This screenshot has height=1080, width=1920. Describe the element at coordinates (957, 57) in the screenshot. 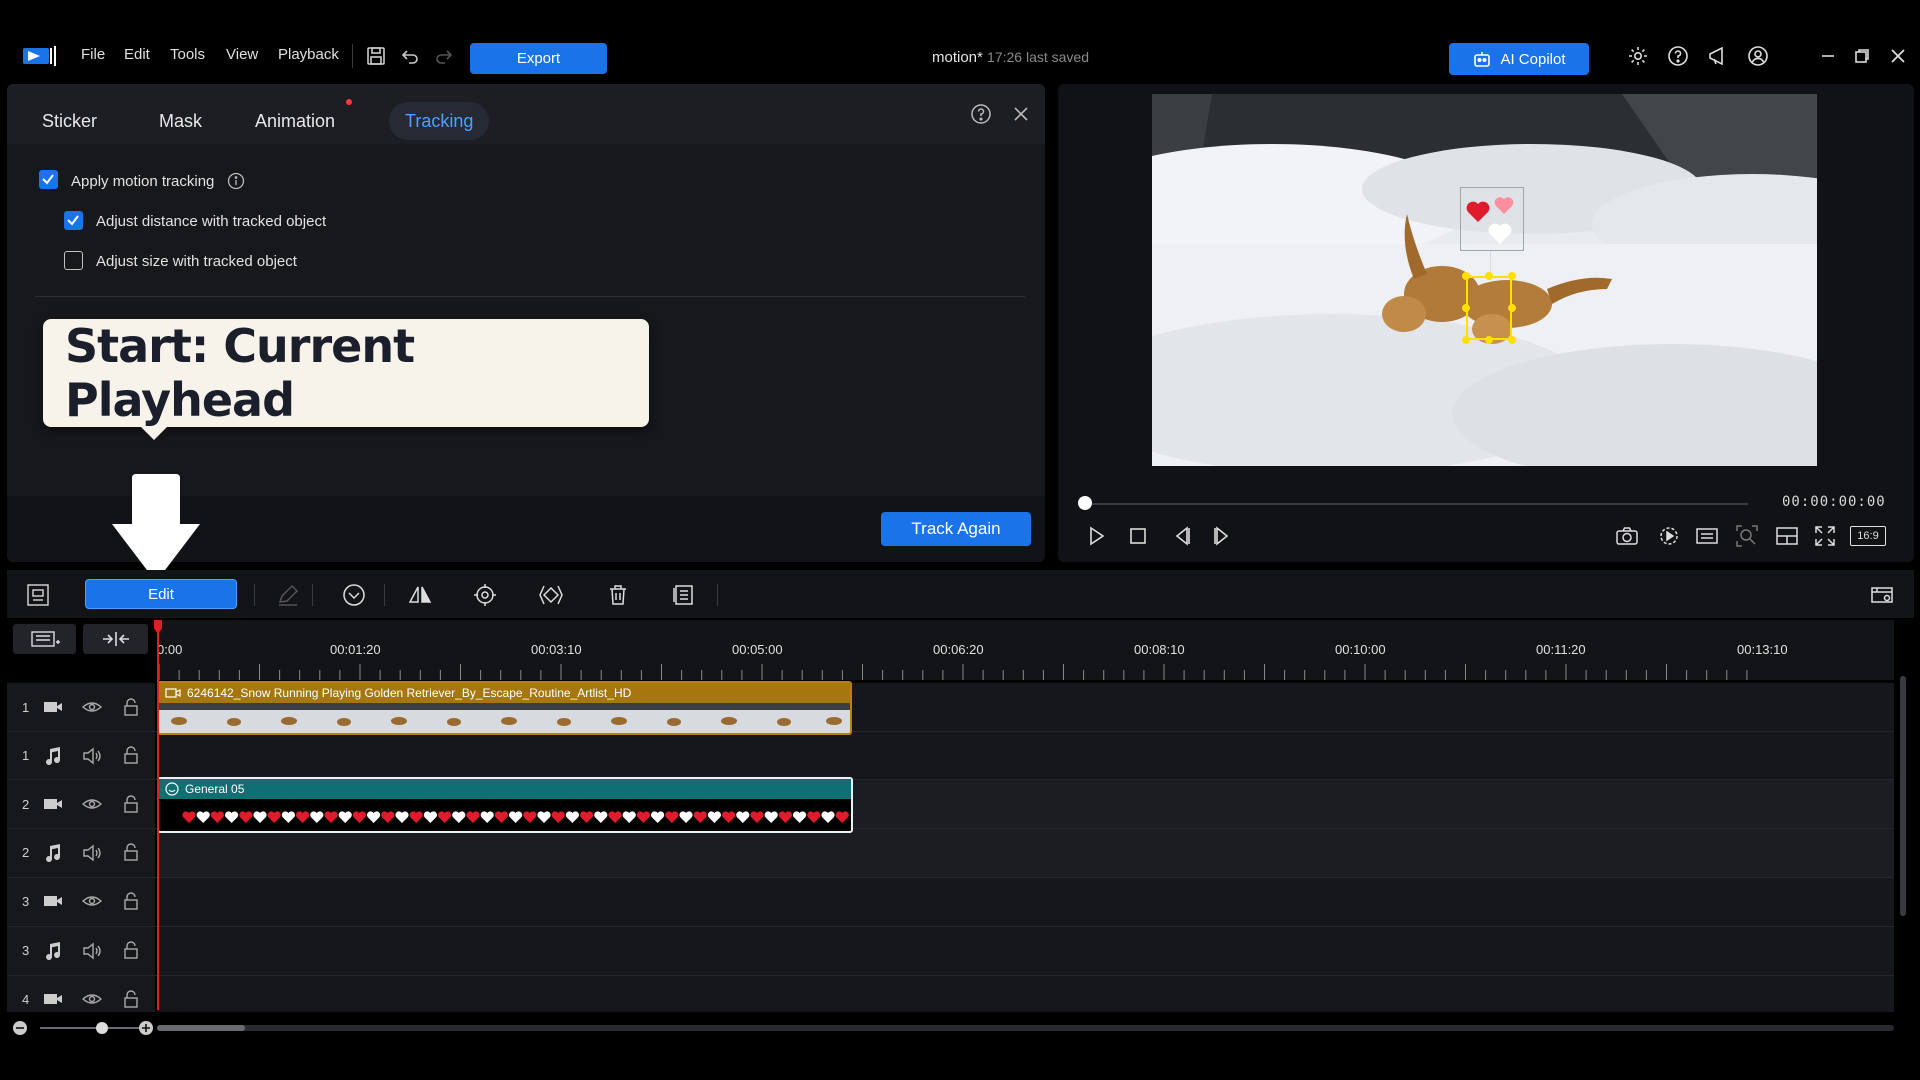

I see `project-name: motion*` at that location.